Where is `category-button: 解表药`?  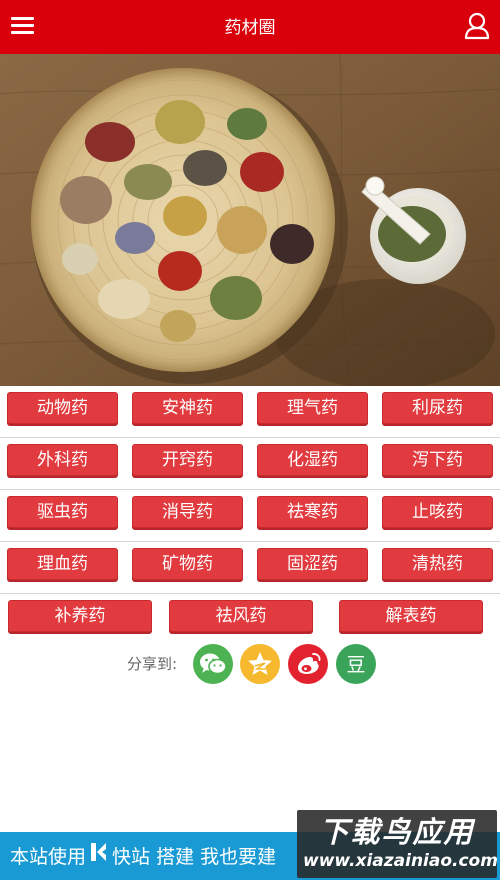 category-button: 解表药 is located at coordinates (411, 616).